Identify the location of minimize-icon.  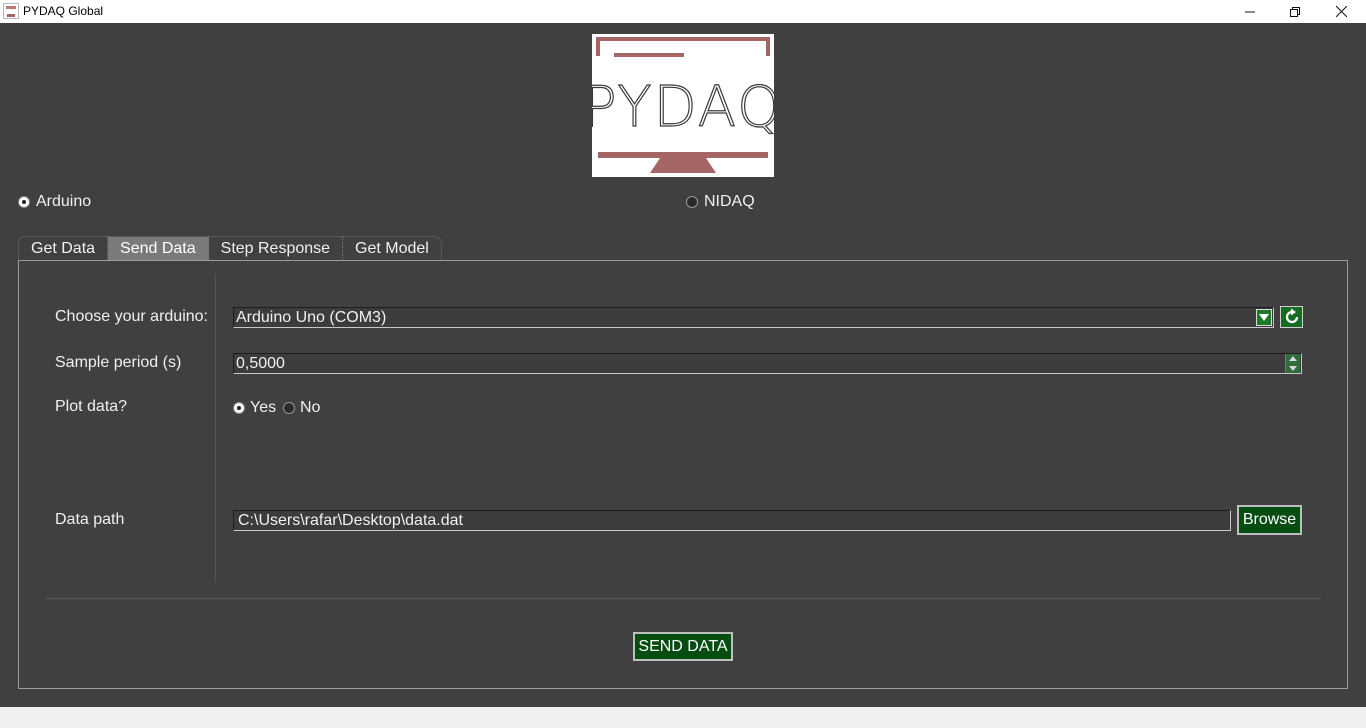
(1250, 11).